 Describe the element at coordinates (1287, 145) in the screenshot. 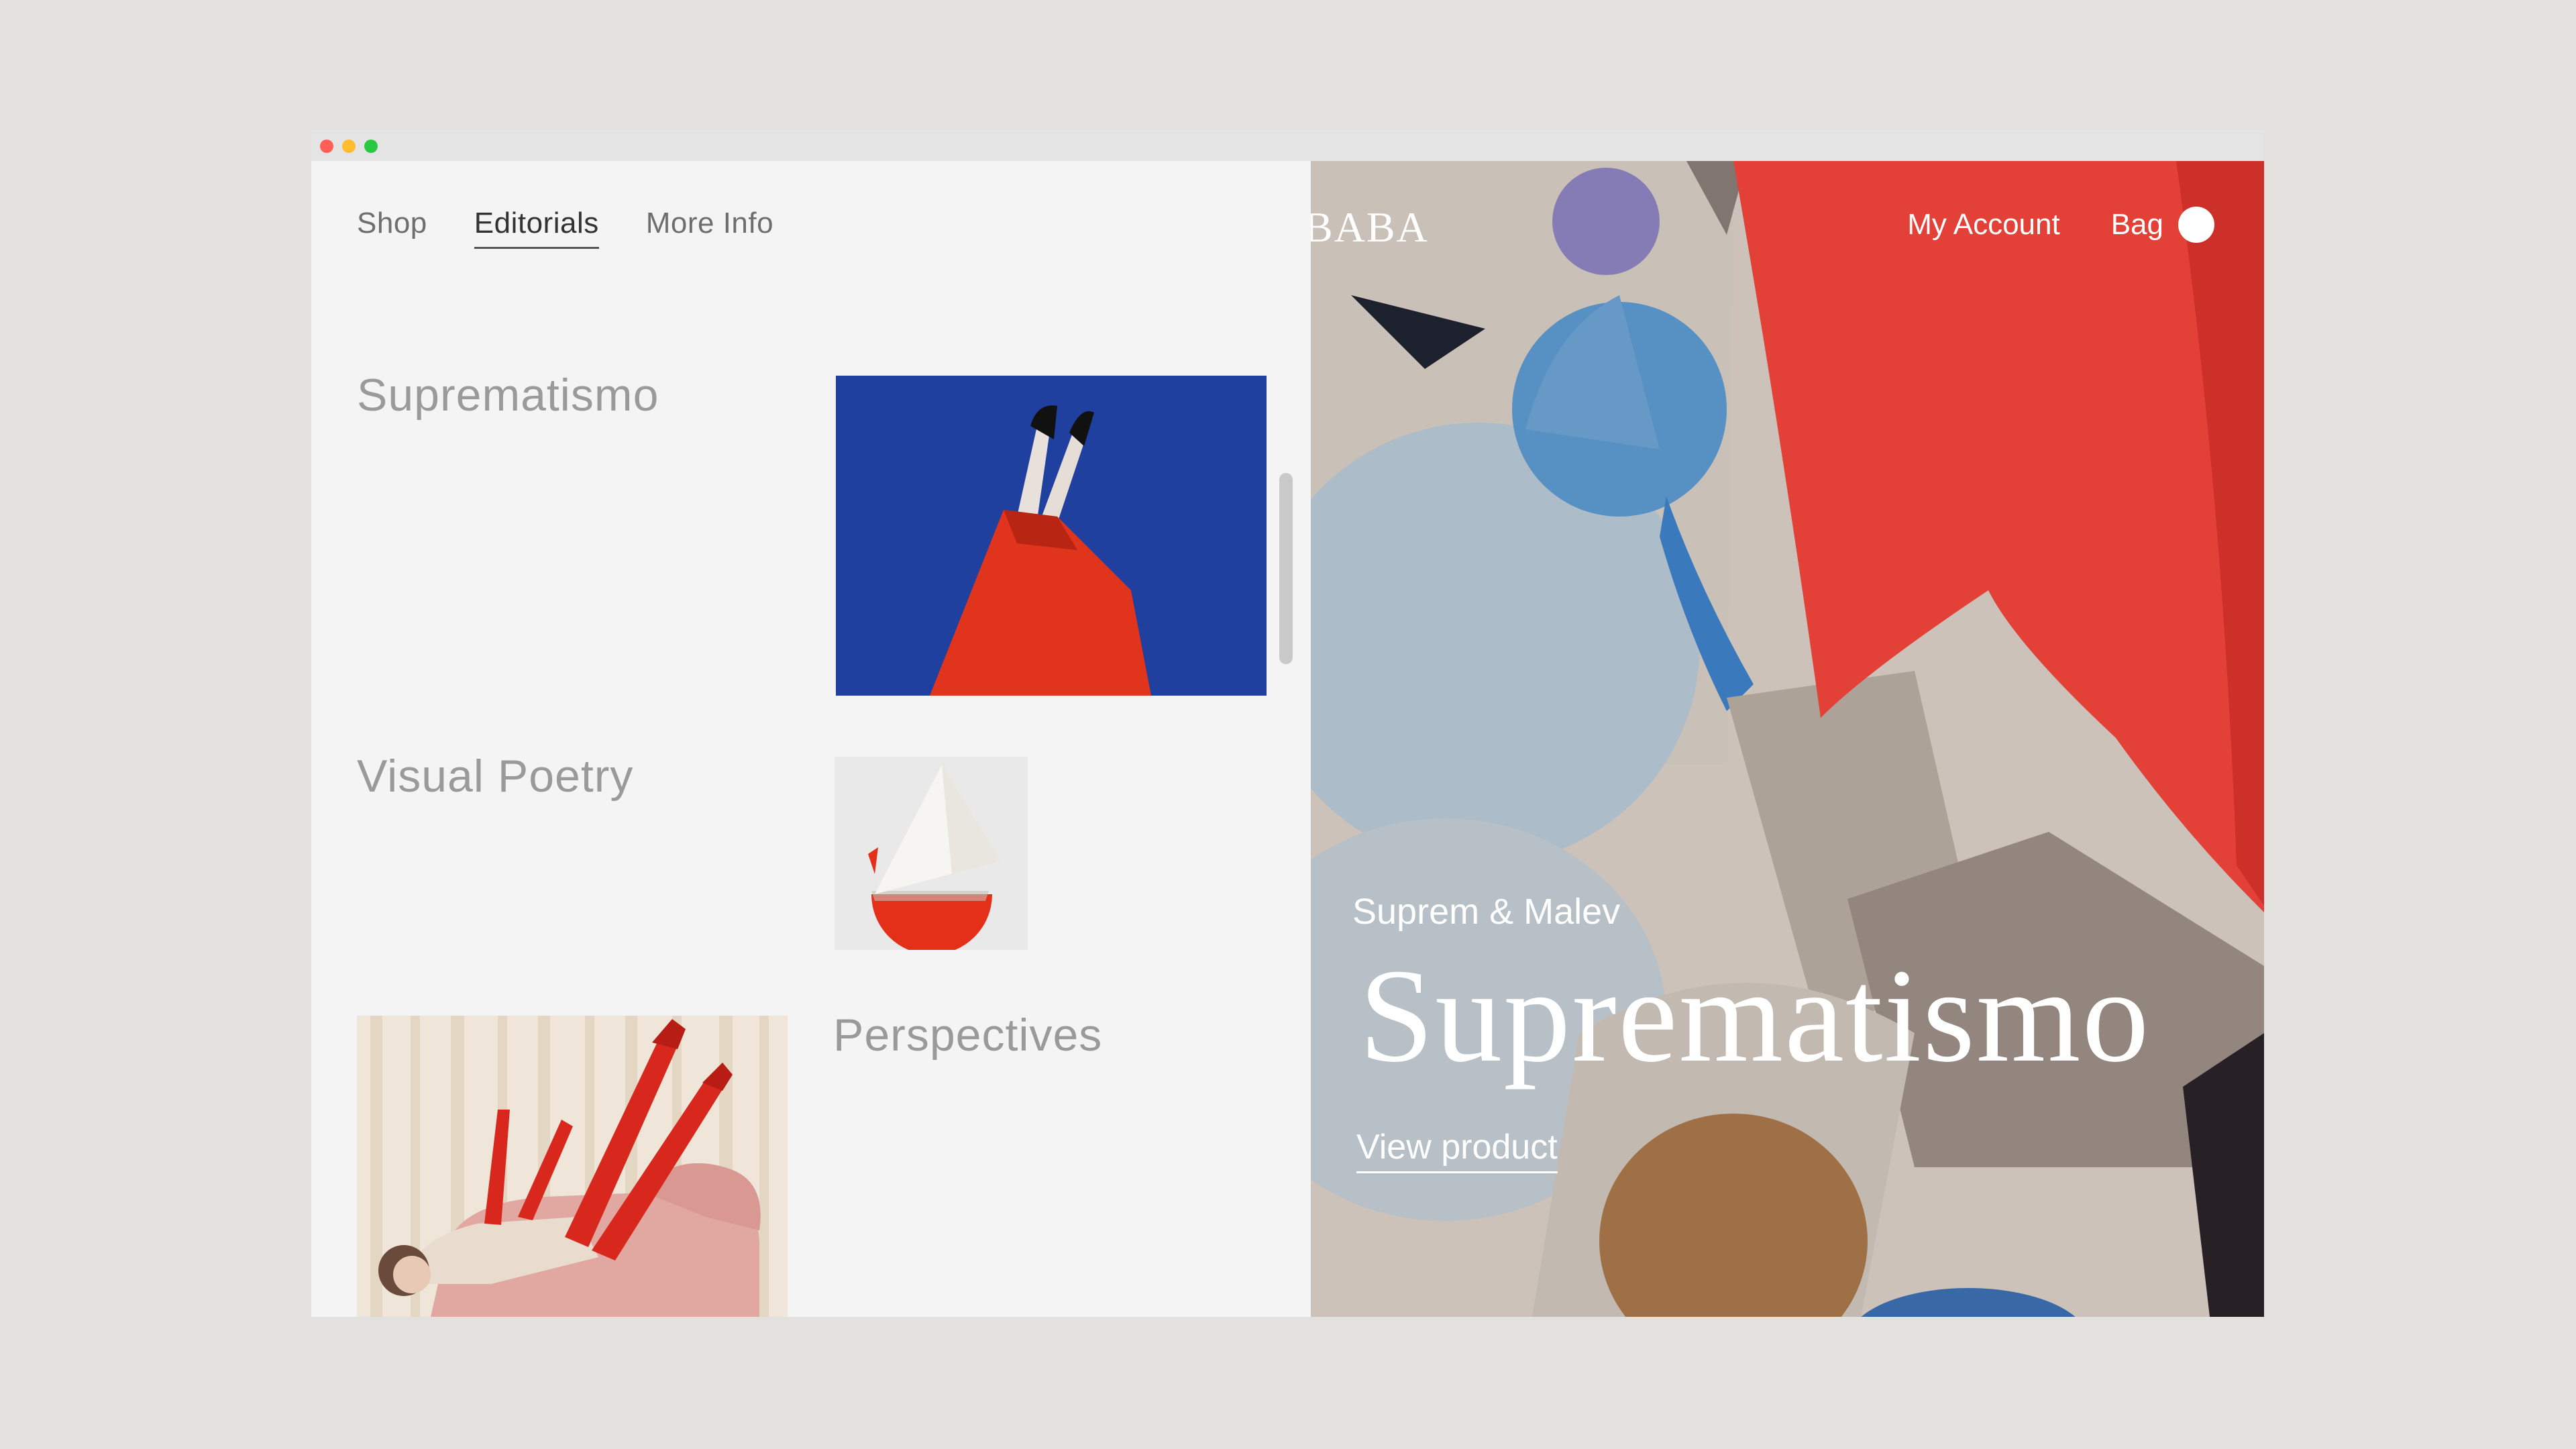

I see `window-titlebar` at that location.